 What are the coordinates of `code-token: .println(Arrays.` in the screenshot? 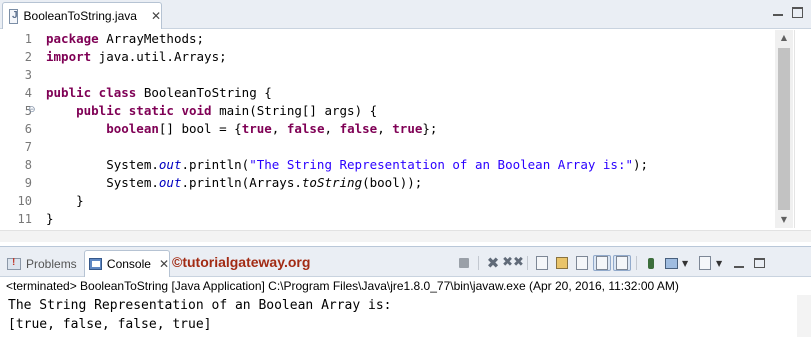 It's located at (241, 182).